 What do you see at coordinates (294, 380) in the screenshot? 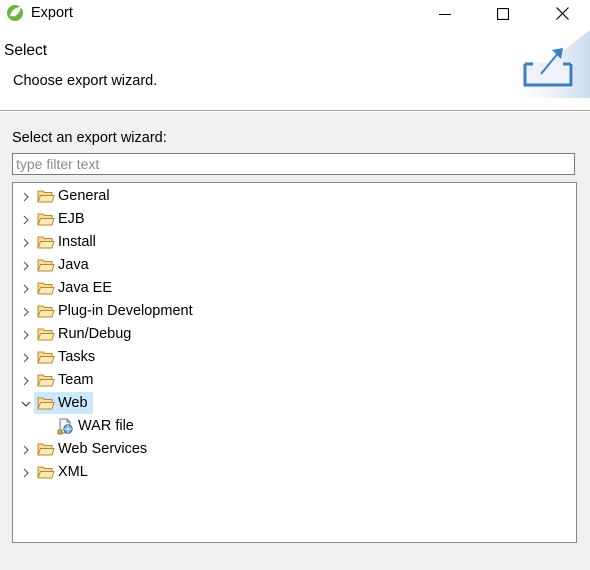
I see `tree-item-team: Team` at bounding box center [294, 380].